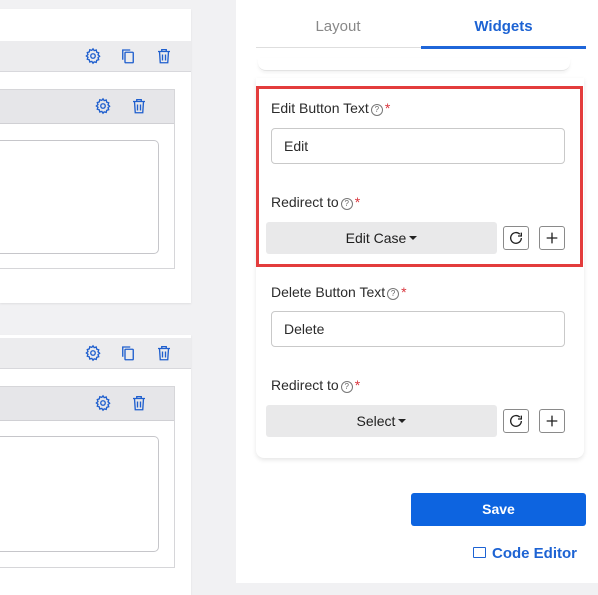 Image resolution: width=598 pixels, height=595 pixels. What do you see at coordinates (503, 33) in the screenshot?
I see `tab-widgets: Widgets` at bounding box center [503, 33].